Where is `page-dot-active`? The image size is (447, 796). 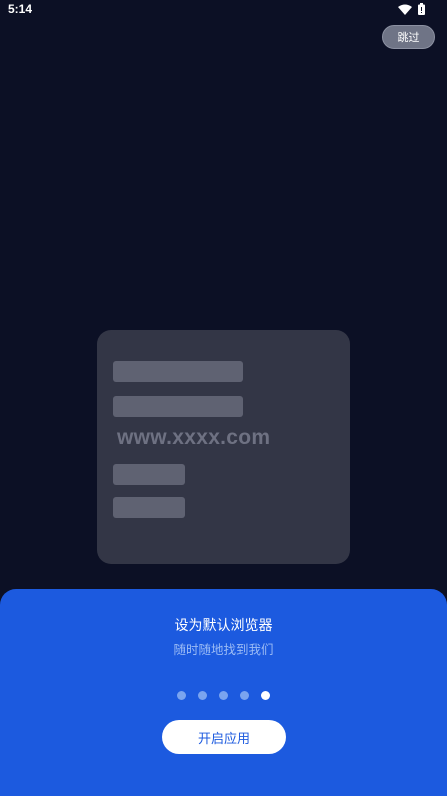 page-dot-active is located at coordinates (265, 695).